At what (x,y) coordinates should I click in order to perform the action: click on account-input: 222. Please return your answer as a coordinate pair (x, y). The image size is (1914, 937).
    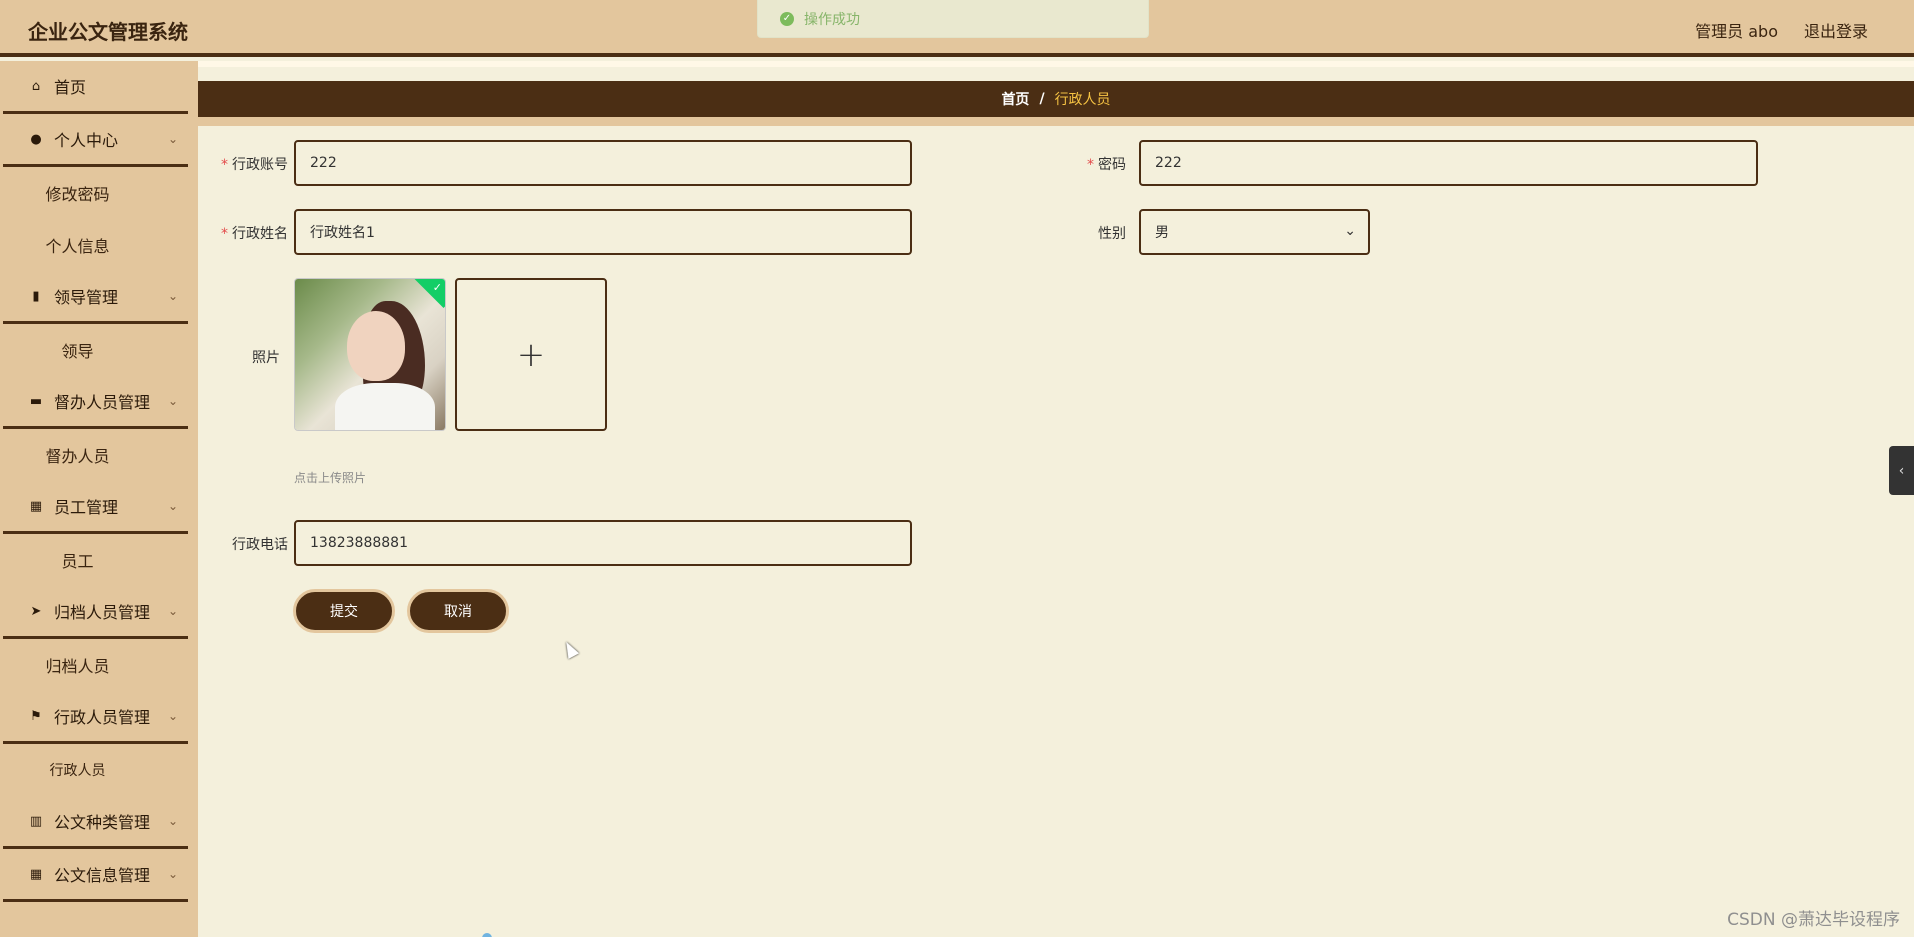
    Looking at the image, I should click on (603, 163).